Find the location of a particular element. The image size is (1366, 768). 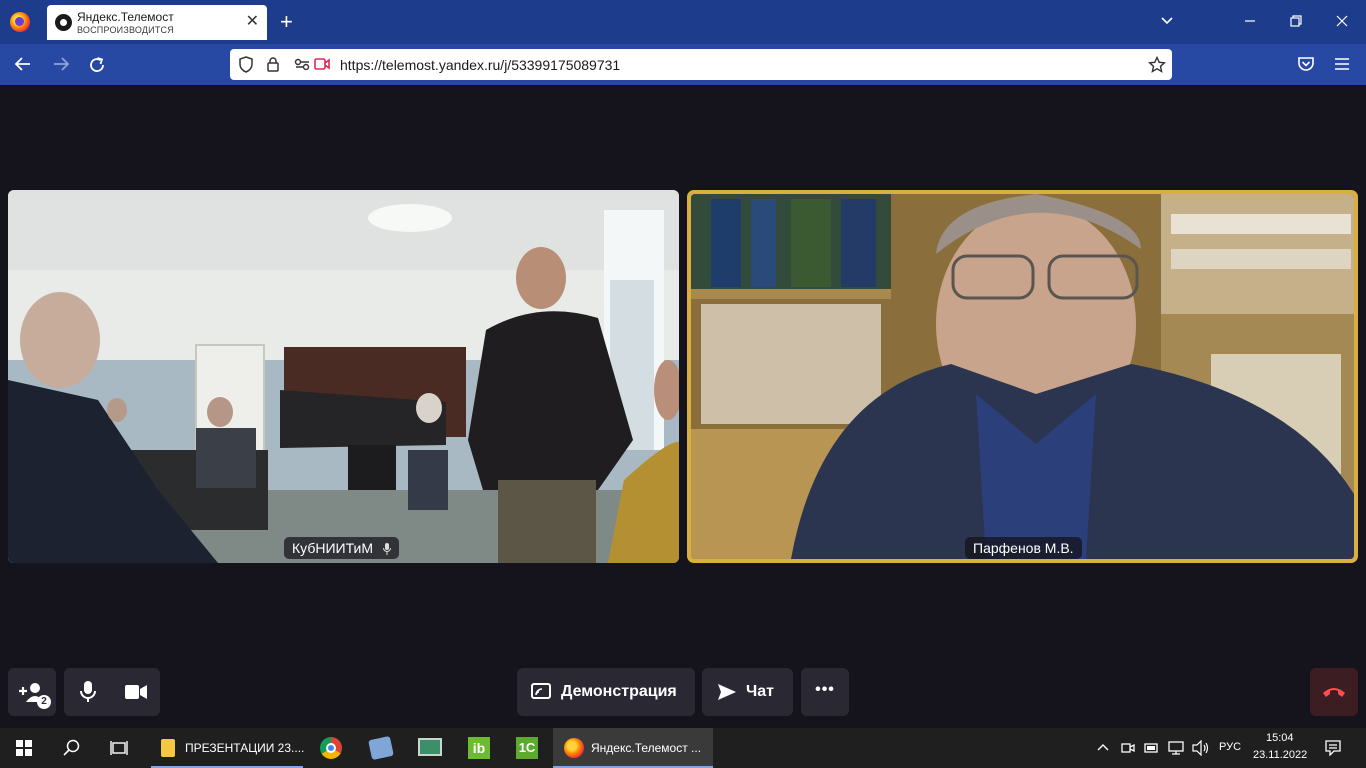

more-options-button: ••• is located at coordinates (825, 692).